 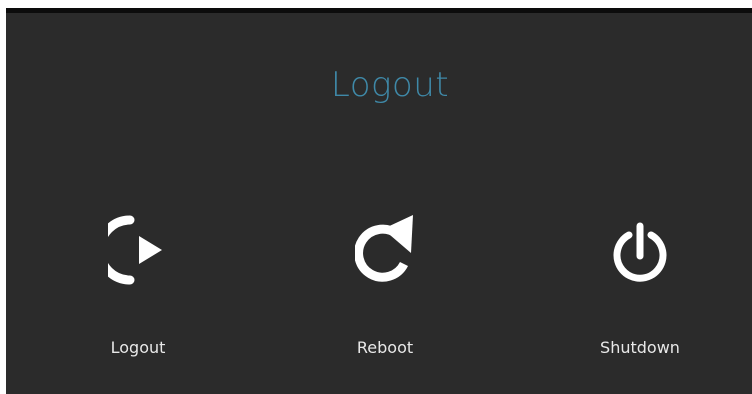 I want to click on power-icon, so click(x=640, y=253).